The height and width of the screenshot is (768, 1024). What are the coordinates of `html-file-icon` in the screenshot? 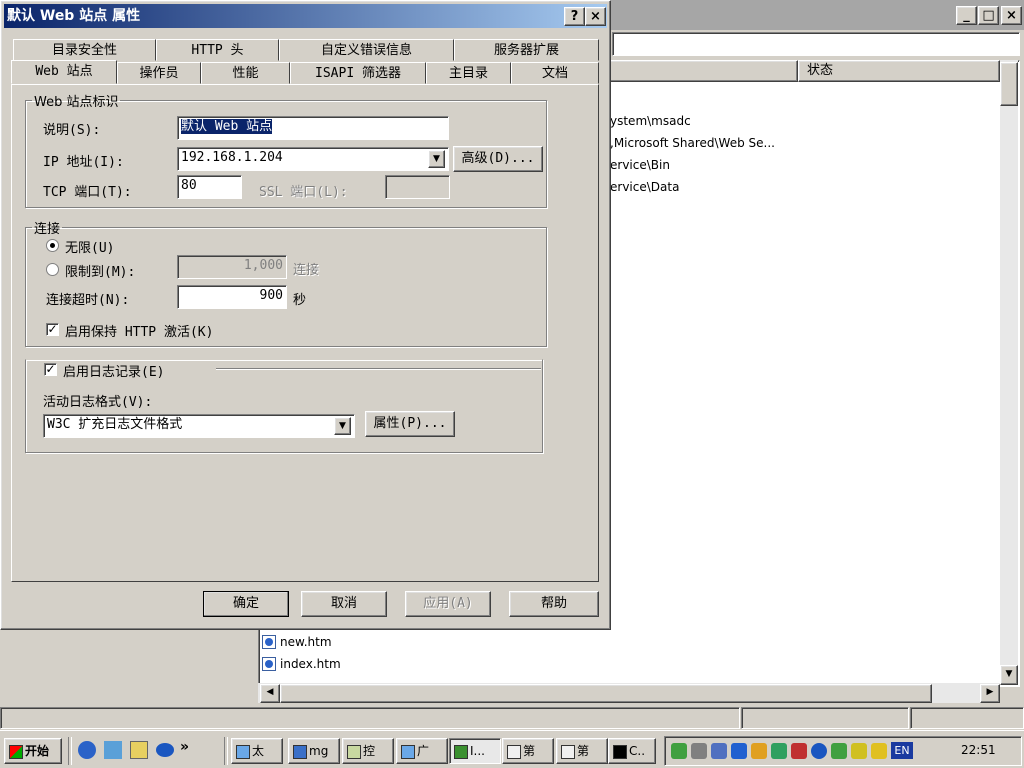 It's located at (269, 642).